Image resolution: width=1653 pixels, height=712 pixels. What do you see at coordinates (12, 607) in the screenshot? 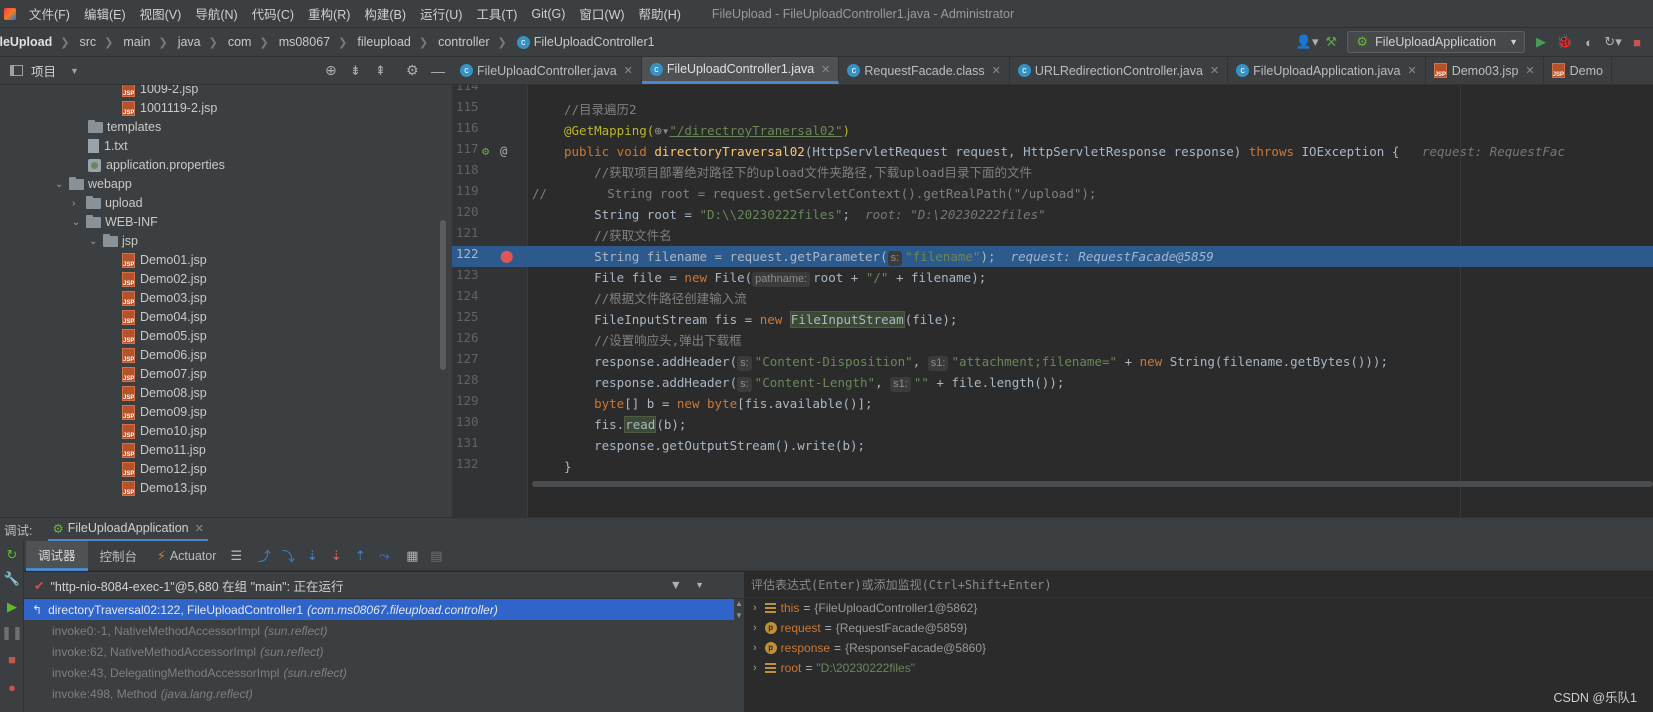
I see `resume-icon: ▶` at bounding box center [12, 607].